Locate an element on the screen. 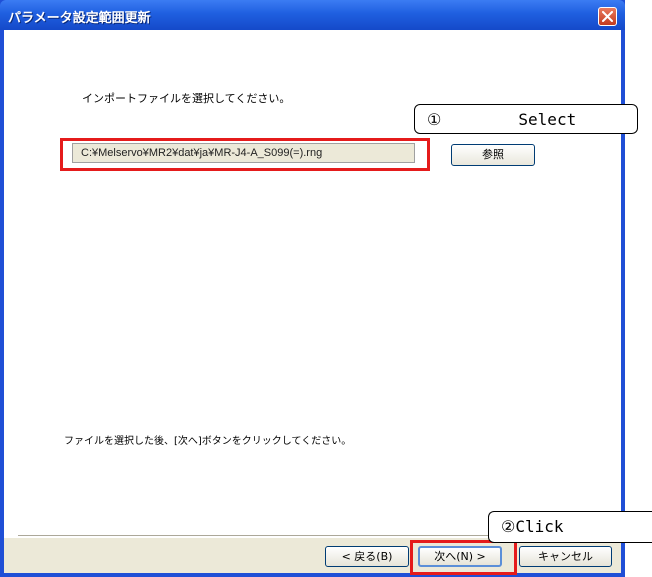 This screenshot has width=652, height=577. instruction-text: ファイルを選択した後、[次へ]ボタンをクリックしてください。 is located at coordinates (208, 441).